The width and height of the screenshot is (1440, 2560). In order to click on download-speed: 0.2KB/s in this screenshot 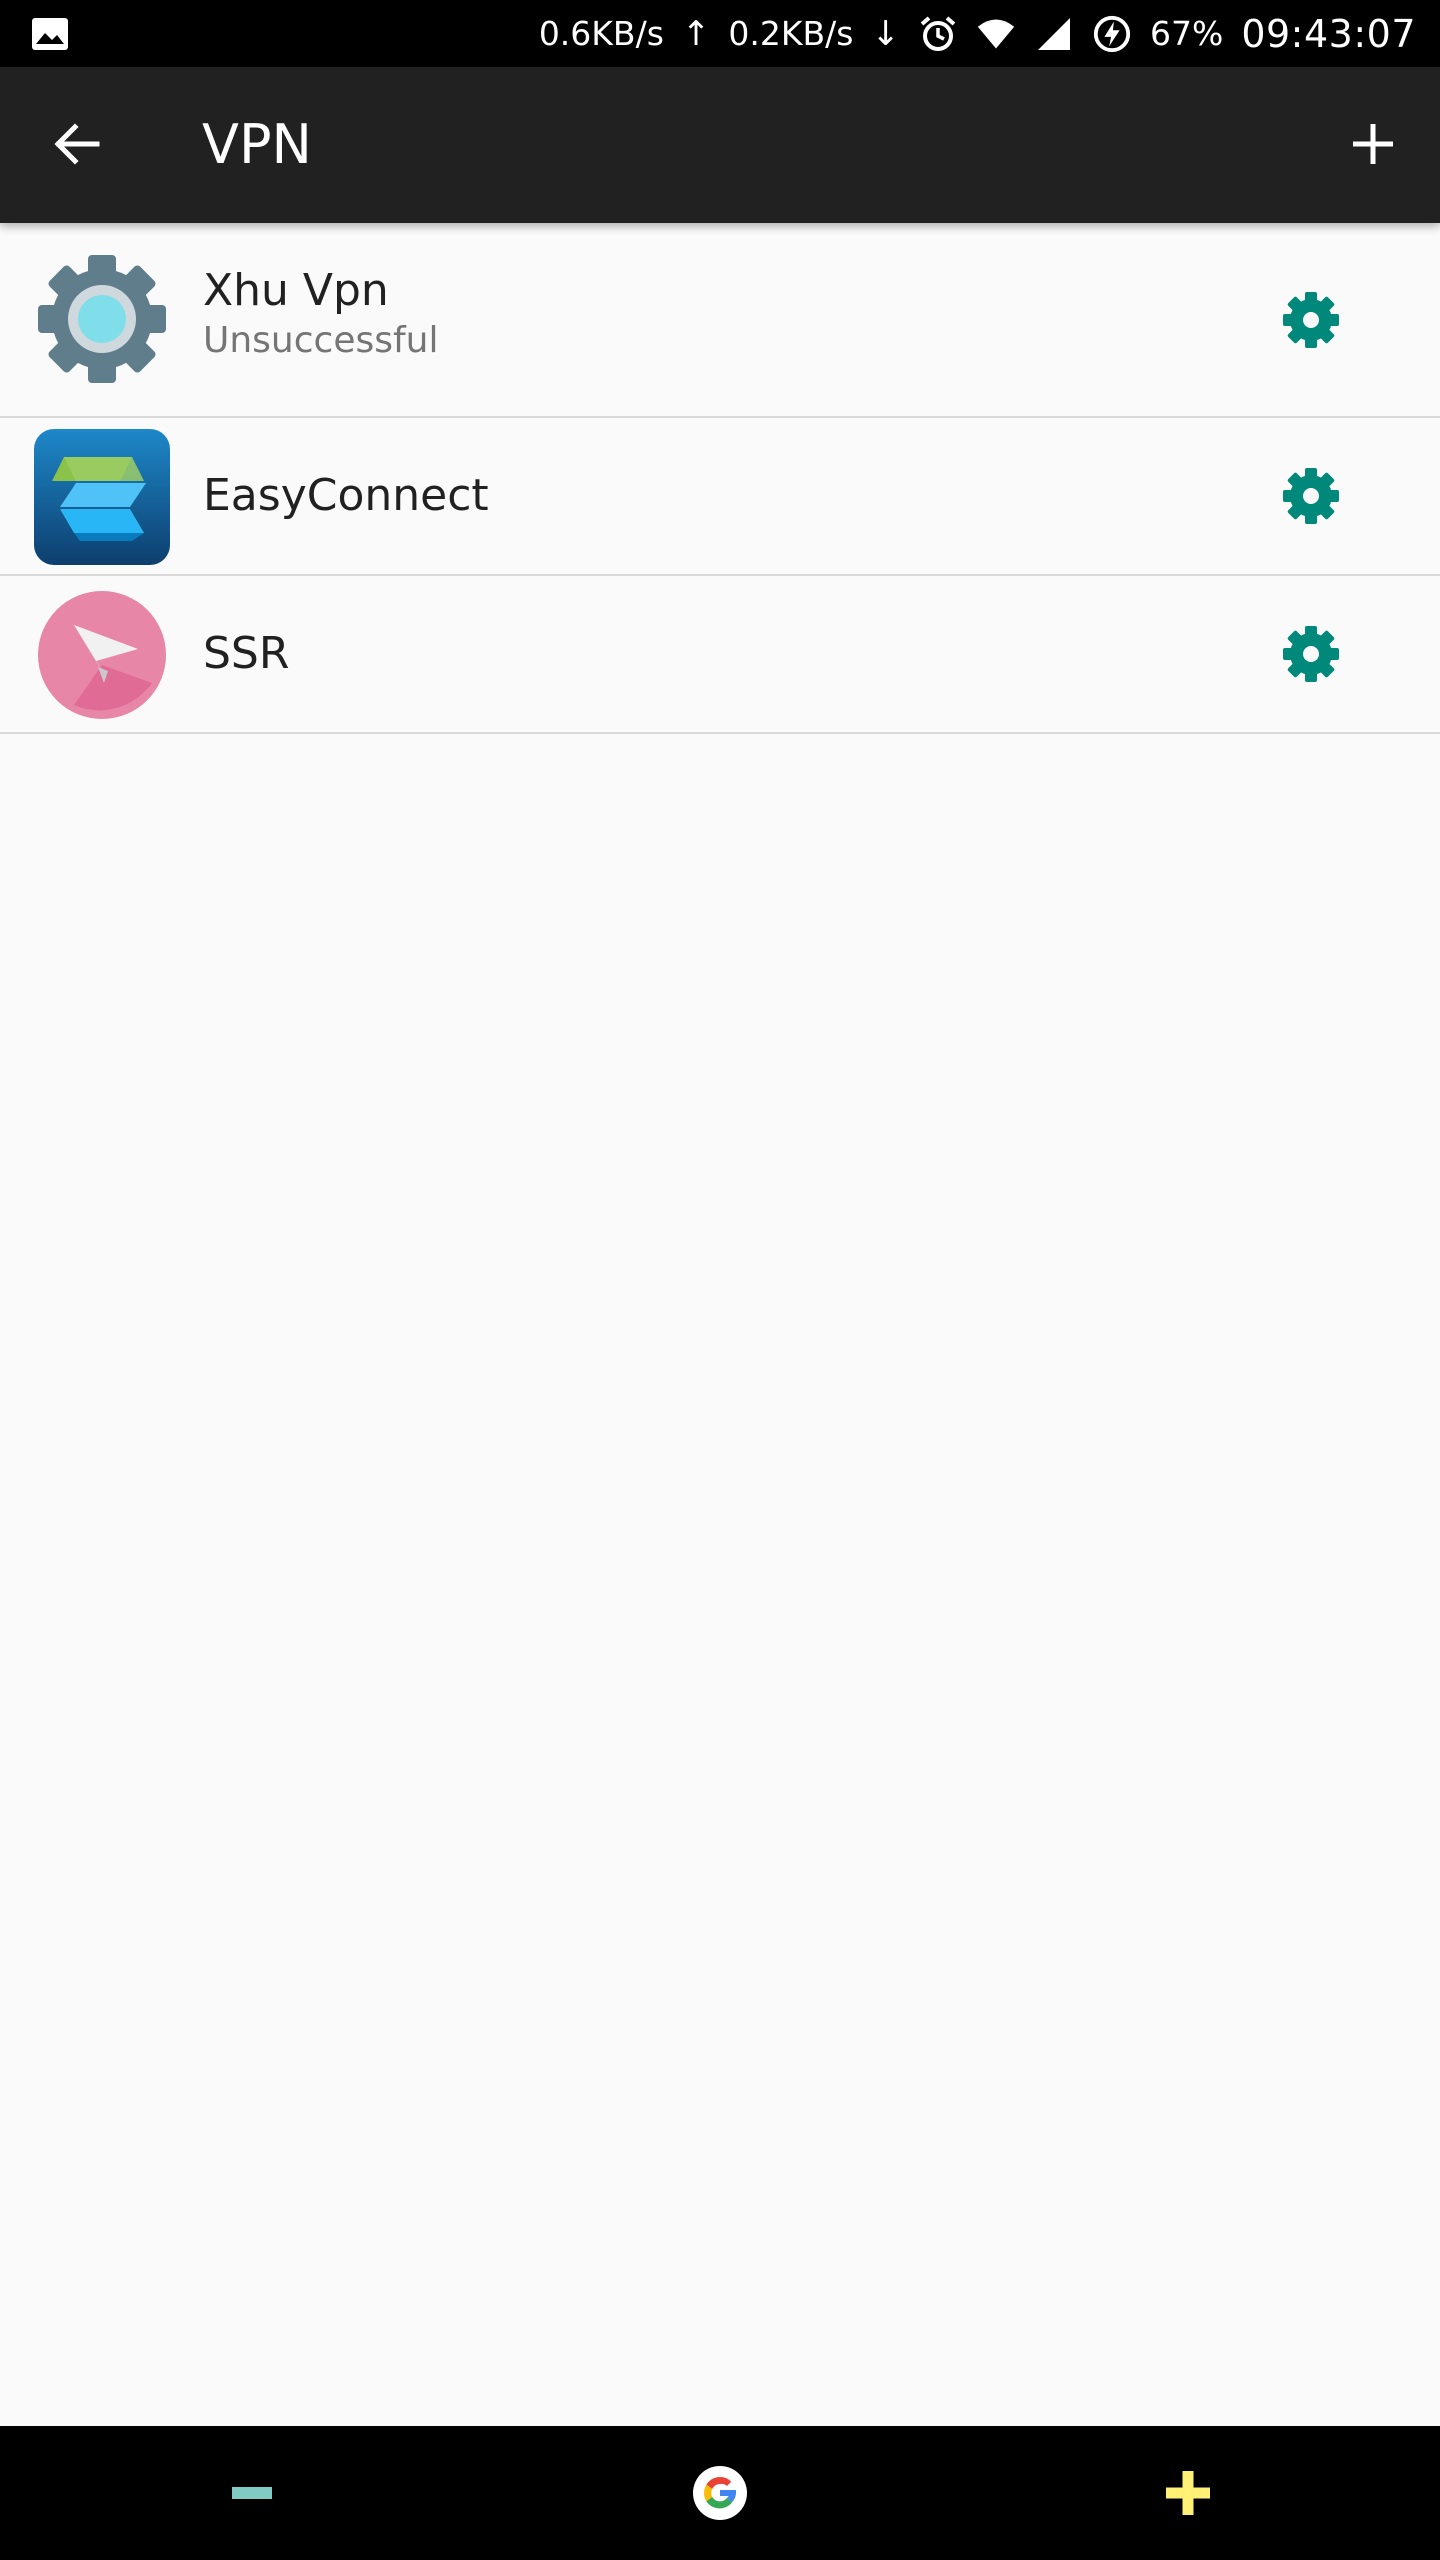, I will do `click(791, 33)`.